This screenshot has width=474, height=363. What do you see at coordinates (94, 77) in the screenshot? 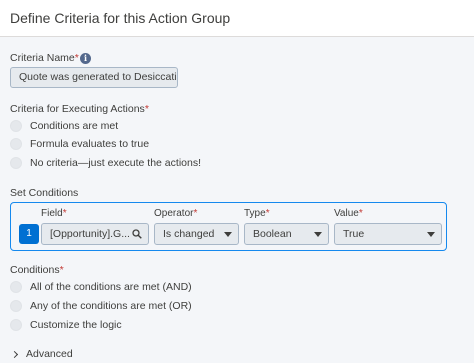
I see `criteria-name-input: Quote was generated to Desiccatio` at bounding box center [94, 77].